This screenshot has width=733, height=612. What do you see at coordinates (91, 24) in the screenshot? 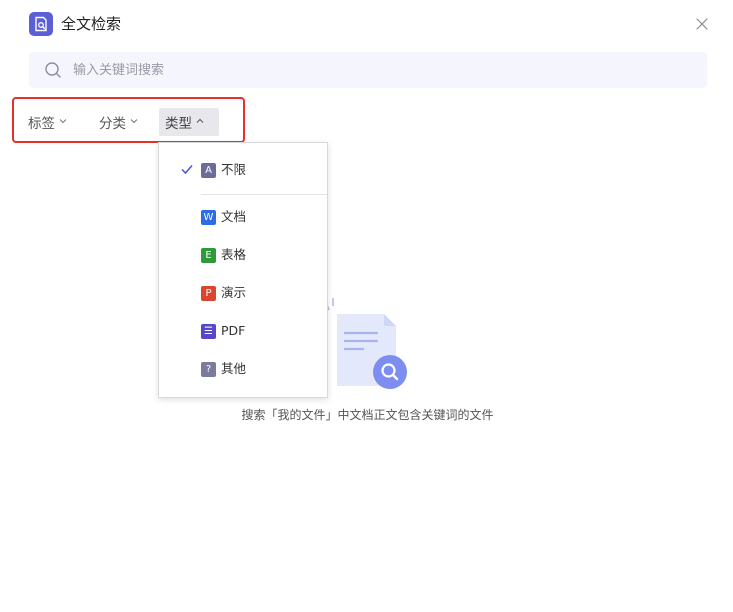
I see `page-title: 全文检索` at bounding box center [91, 24].